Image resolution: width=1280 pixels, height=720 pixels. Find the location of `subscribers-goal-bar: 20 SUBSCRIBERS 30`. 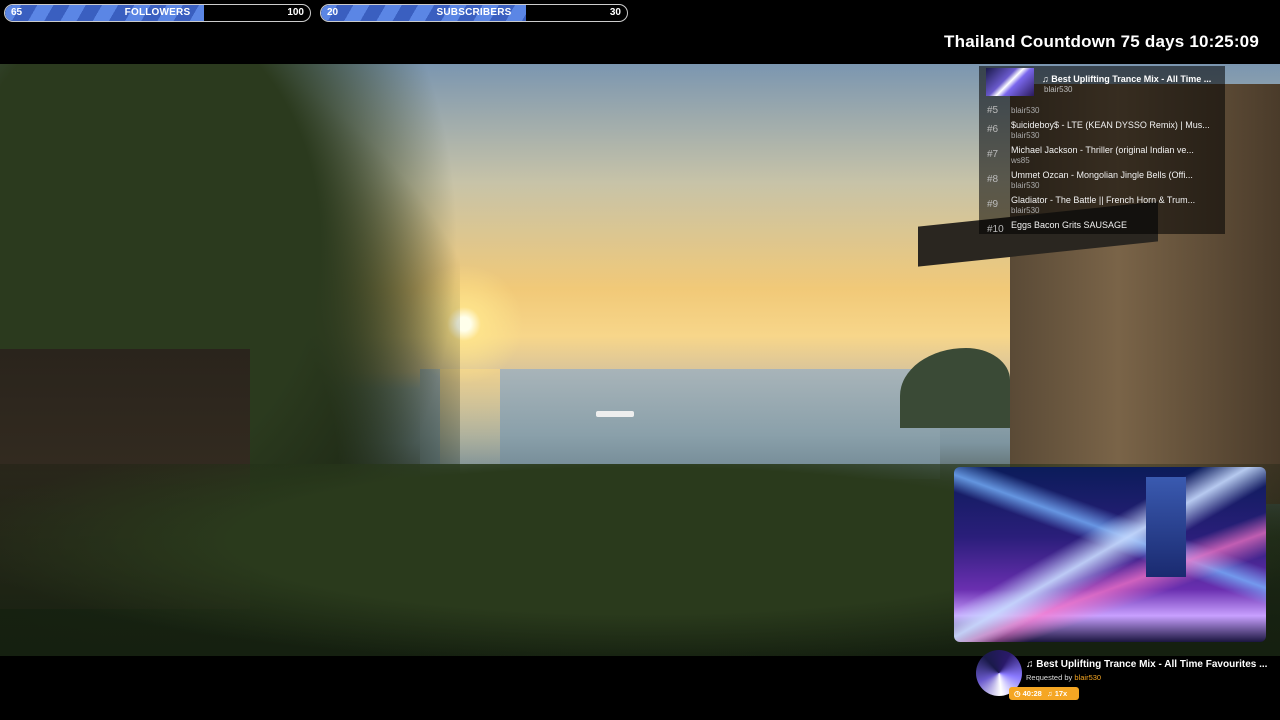

subscribers-goal-bar: 20 SUBSCRIBERS 30 is located at coordinates (474, 13).